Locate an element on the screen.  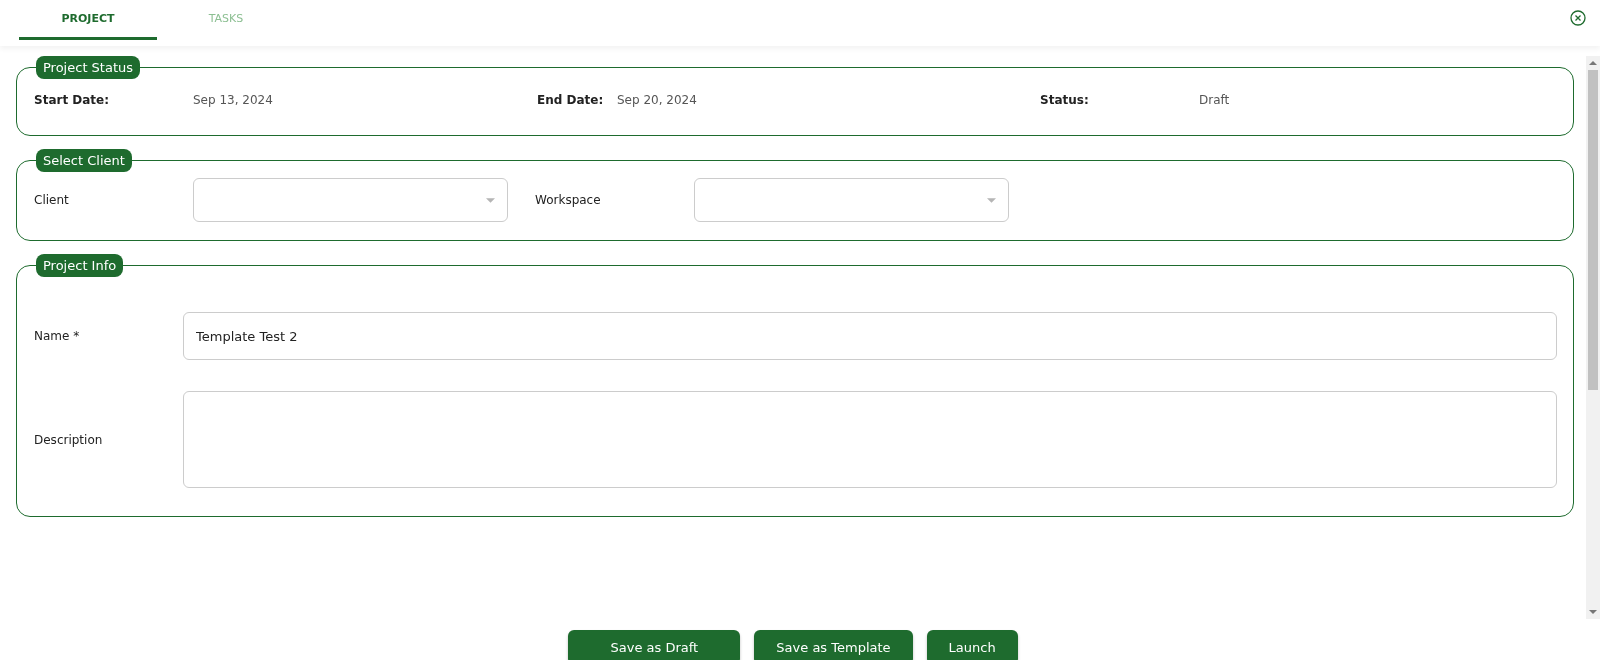
field-label: Name * is located at coordinates (57, 336).